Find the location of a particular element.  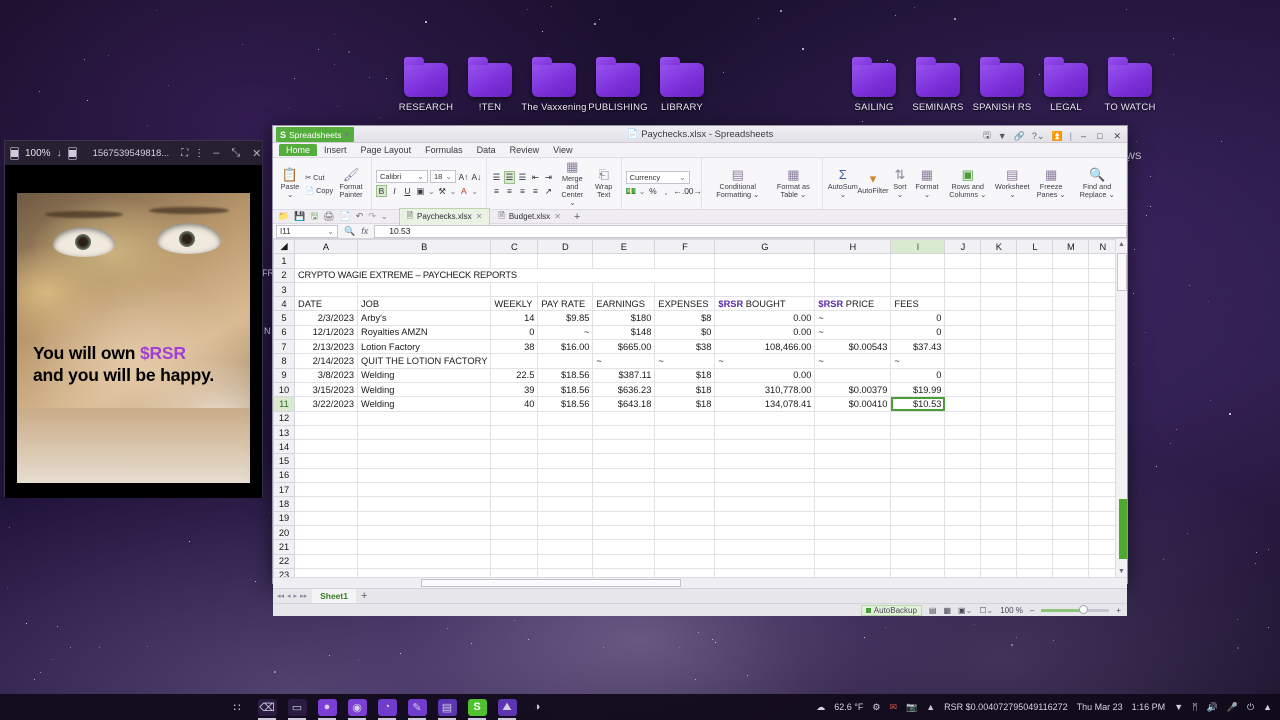

power-icon: ⏻ is located at coordinates (1250, 707).